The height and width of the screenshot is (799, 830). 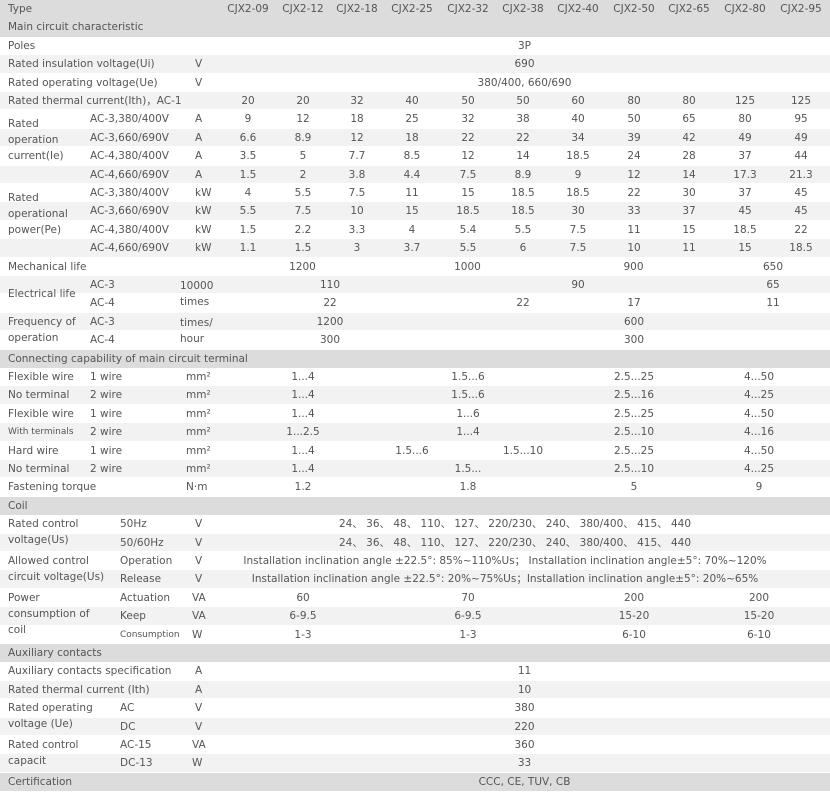 I want to click on cell-value: 380/400, 660/690, so click(x=524, y=82).